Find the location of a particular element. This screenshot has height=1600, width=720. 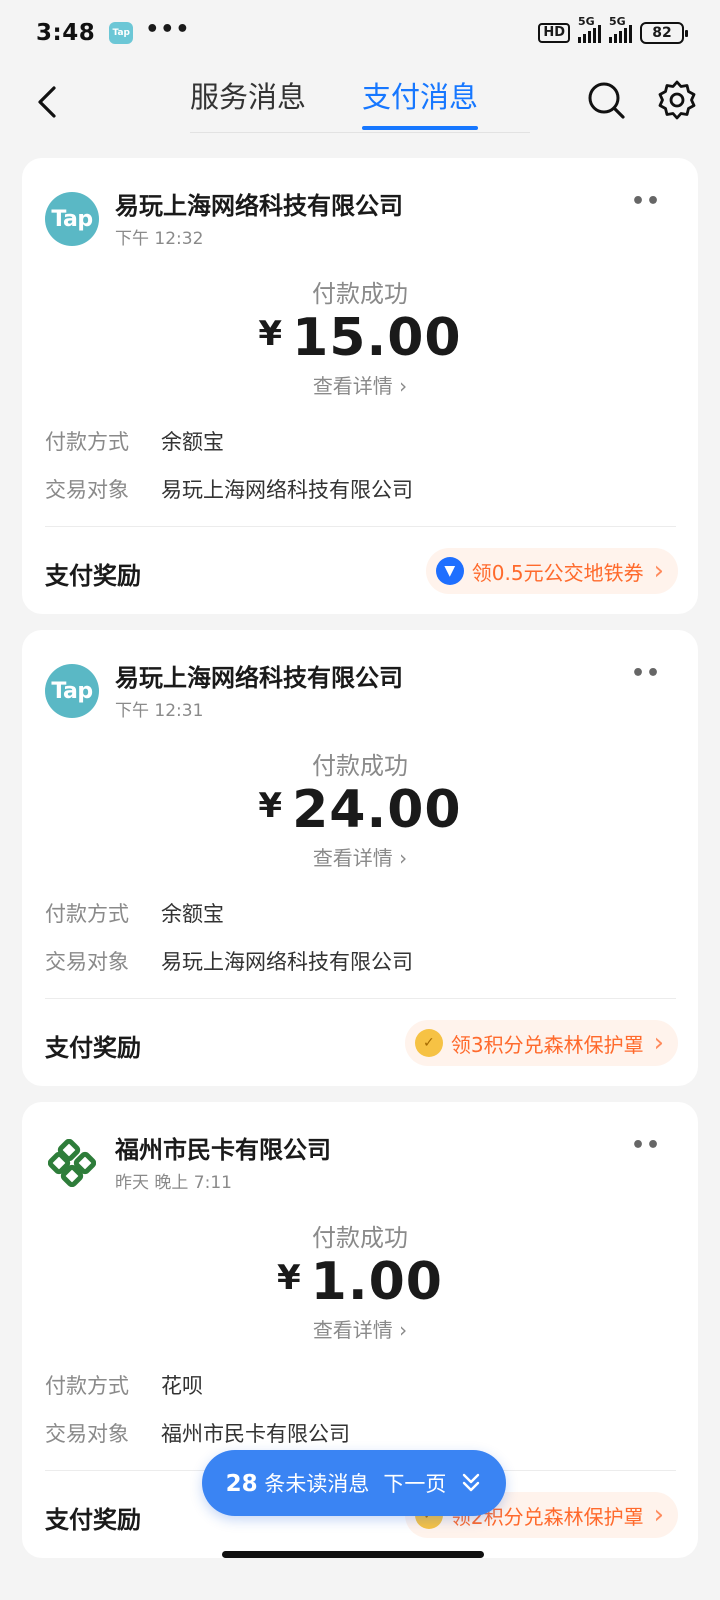

amount-value: 1.00 is located at coordinates (376, 1282).